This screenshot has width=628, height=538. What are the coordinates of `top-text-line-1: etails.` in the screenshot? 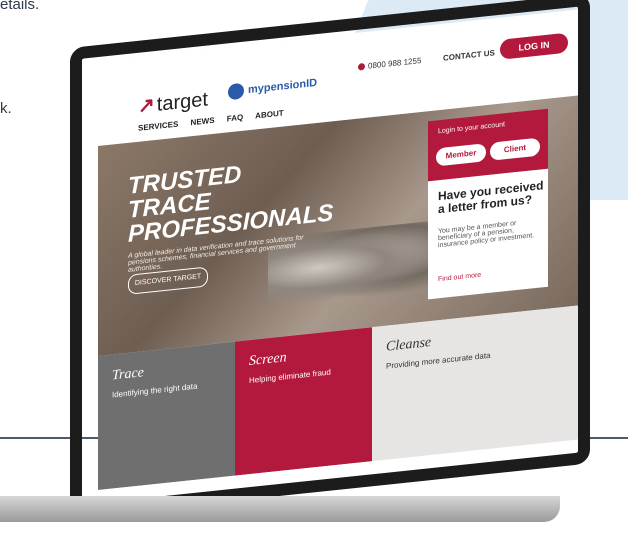 It's located at (20, 6).